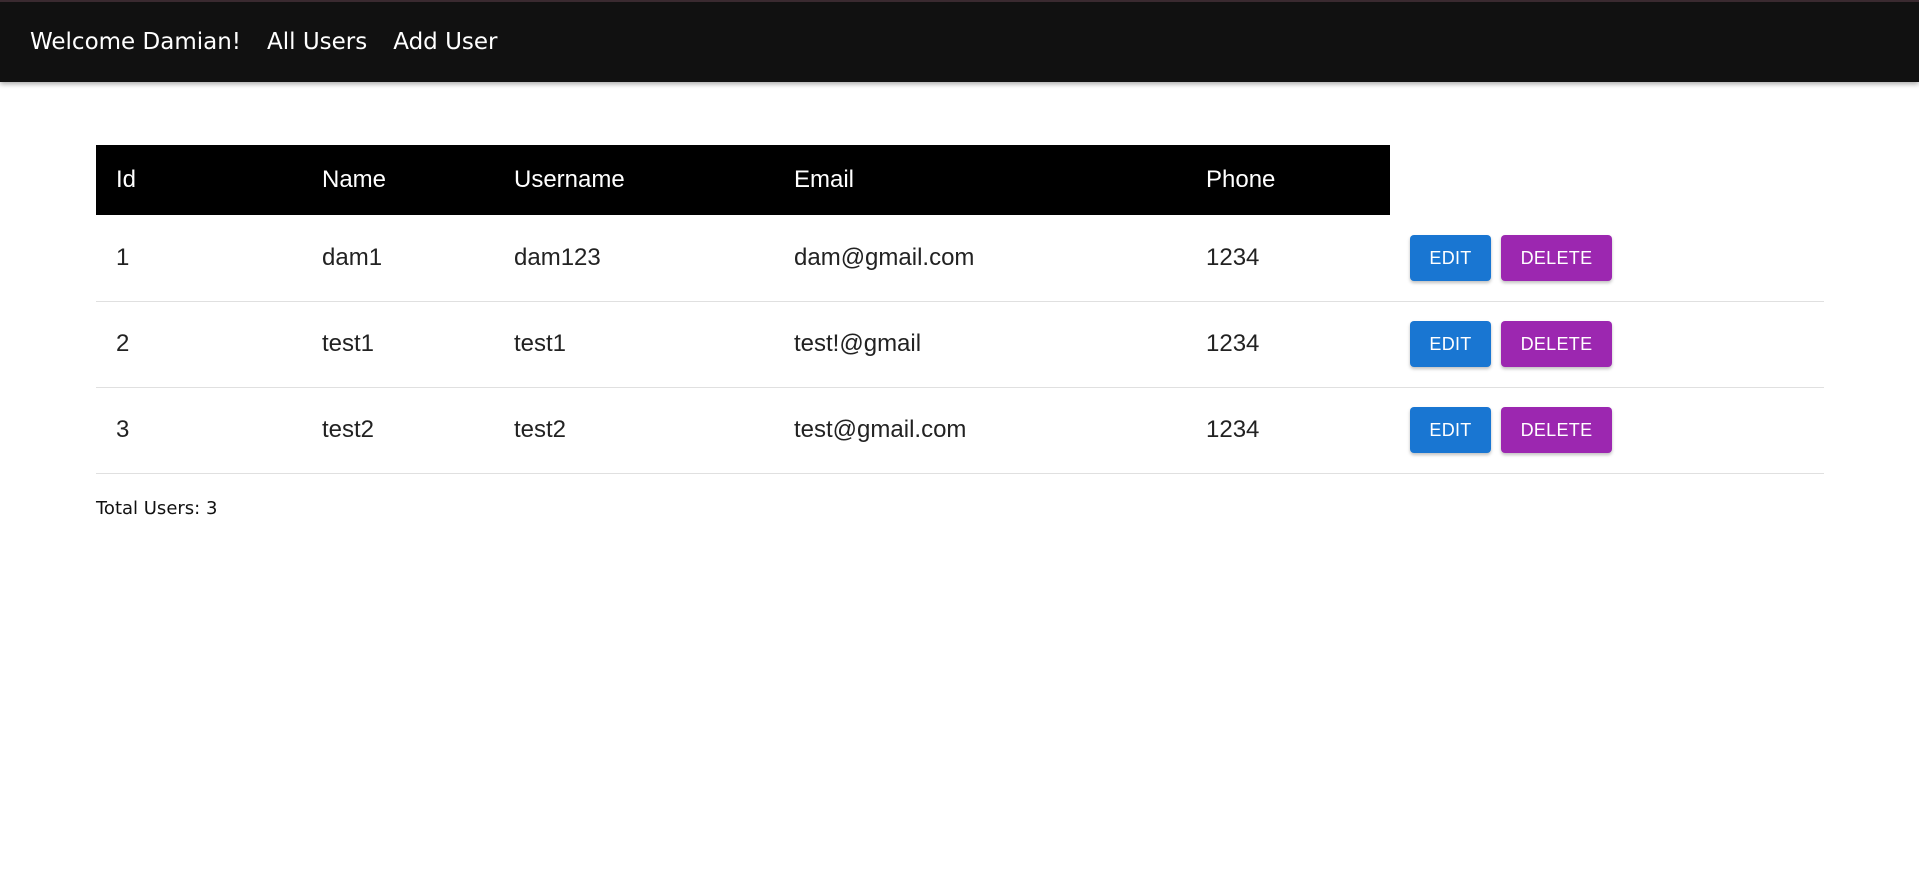 Image resolution: width=1919 pixels, height=870 pixels. I want to click on cell-username: test1, so click(634, 344).